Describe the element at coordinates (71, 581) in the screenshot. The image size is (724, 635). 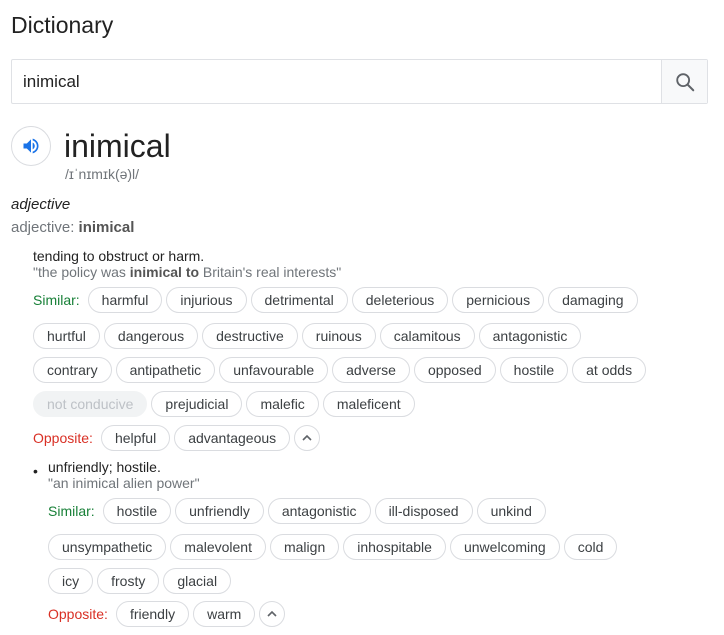
I see `synonym-chip: icy` at that location.